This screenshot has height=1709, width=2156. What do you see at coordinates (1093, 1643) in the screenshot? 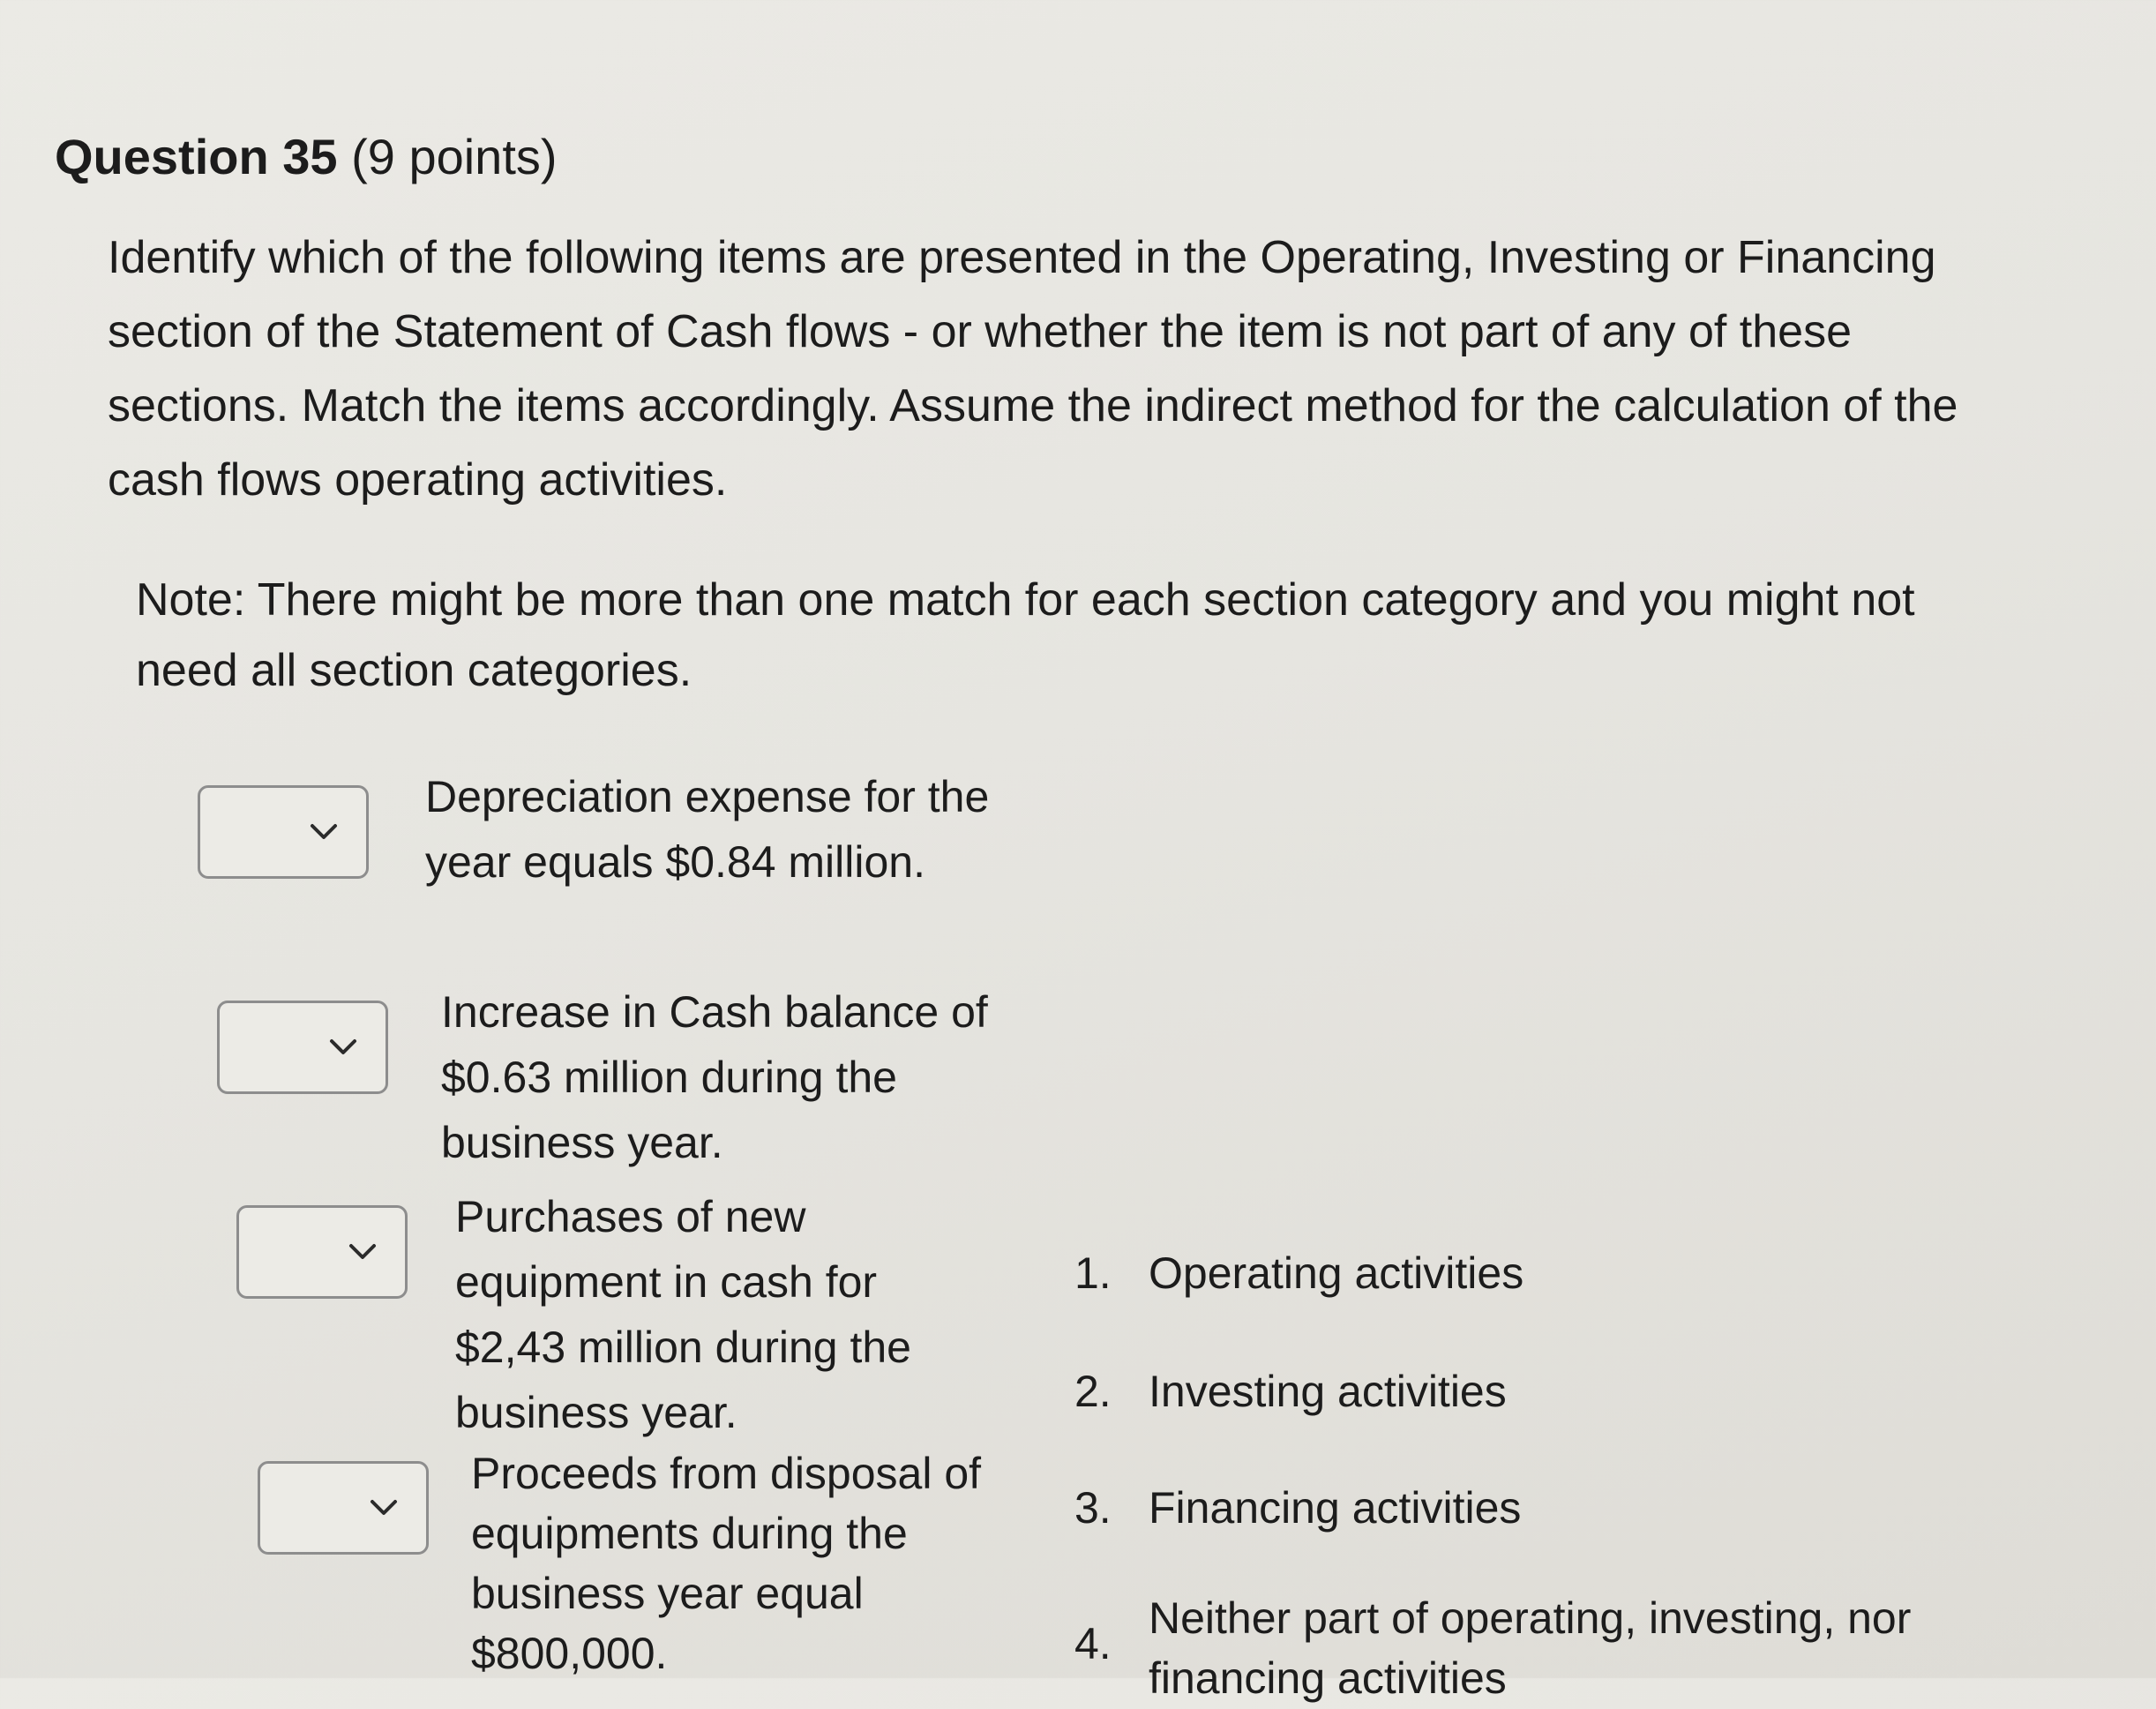
I see `answer-number: 4.` at bounding box center [1093, 1643].